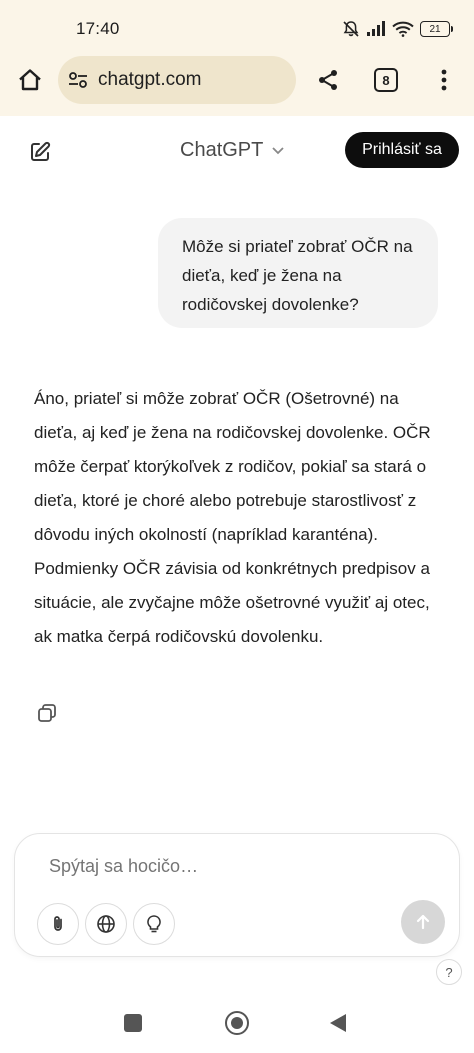  I want to click on globe-icon, so click(106, 924).